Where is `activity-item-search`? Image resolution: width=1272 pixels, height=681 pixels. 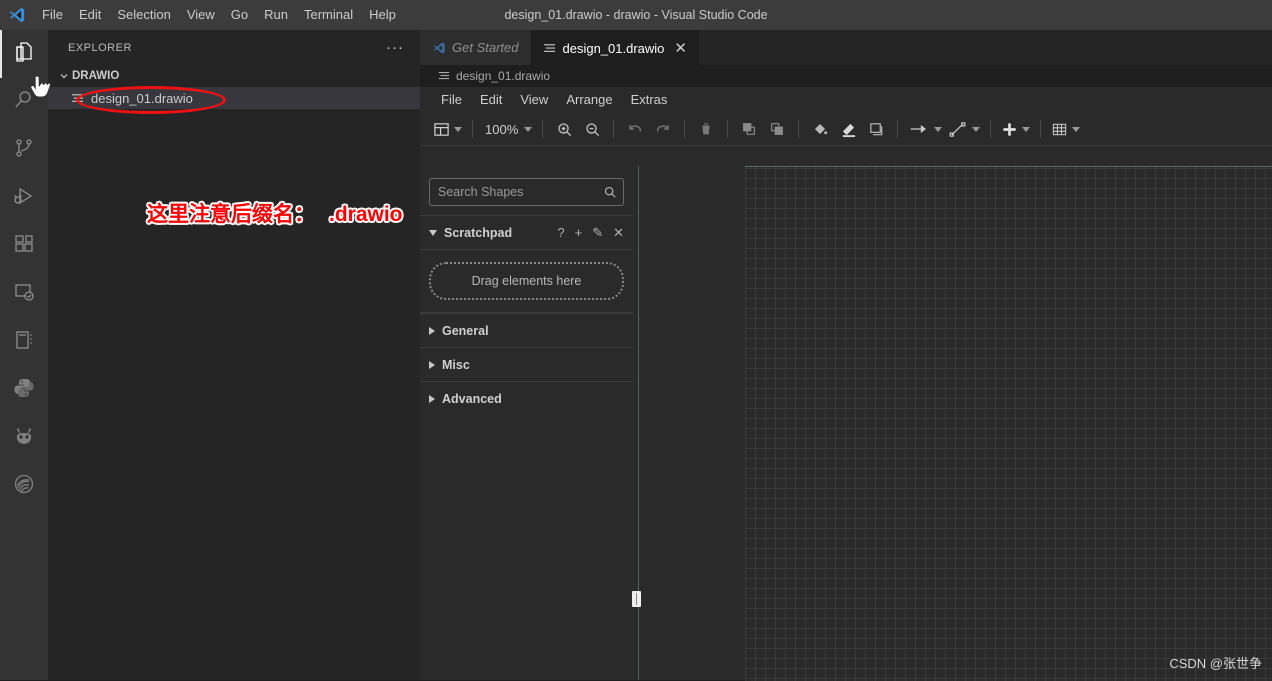 activity-item-search is located at coordinates (24, 102).